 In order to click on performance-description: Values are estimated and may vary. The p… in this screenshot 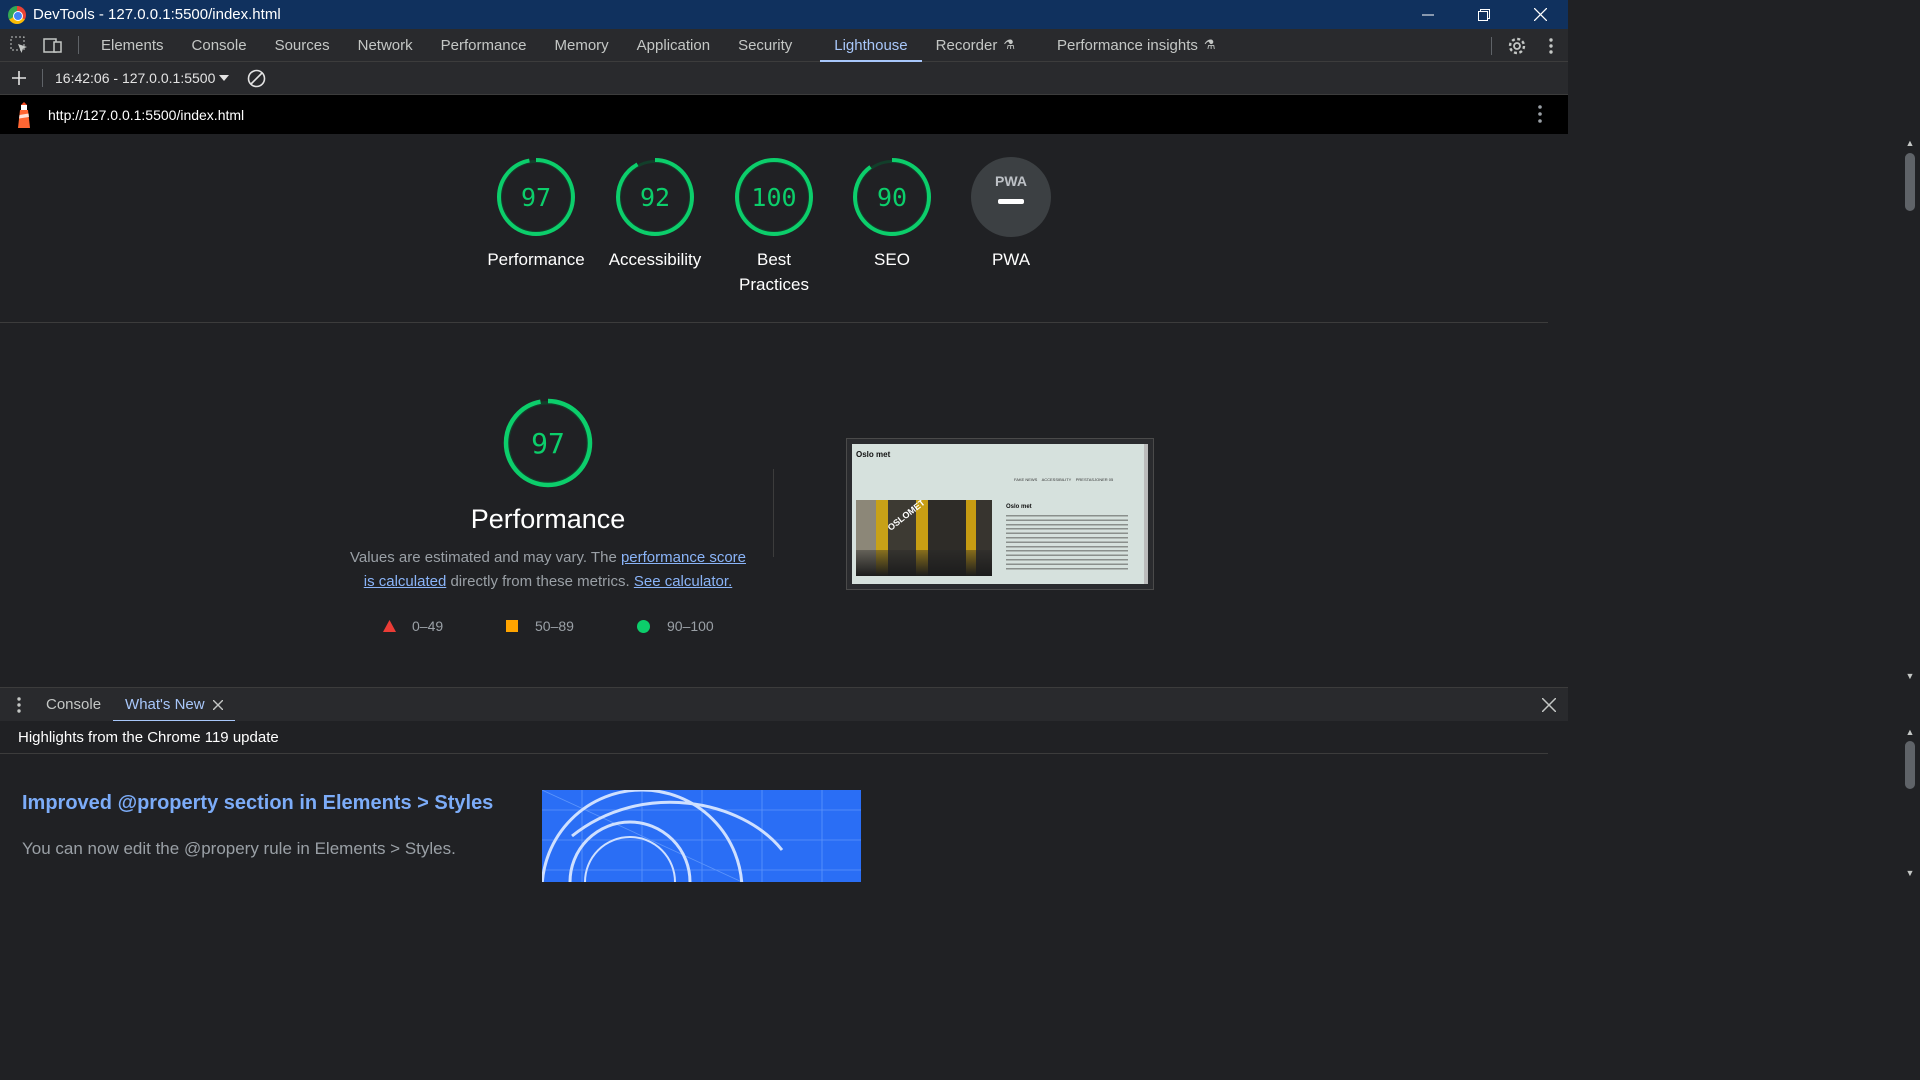, I will do `click(548, 570)`.